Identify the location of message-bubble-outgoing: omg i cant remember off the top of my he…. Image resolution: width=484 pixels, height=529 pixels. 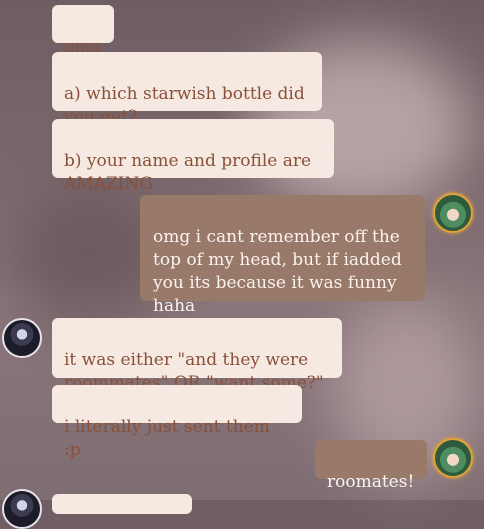
(282, 255).